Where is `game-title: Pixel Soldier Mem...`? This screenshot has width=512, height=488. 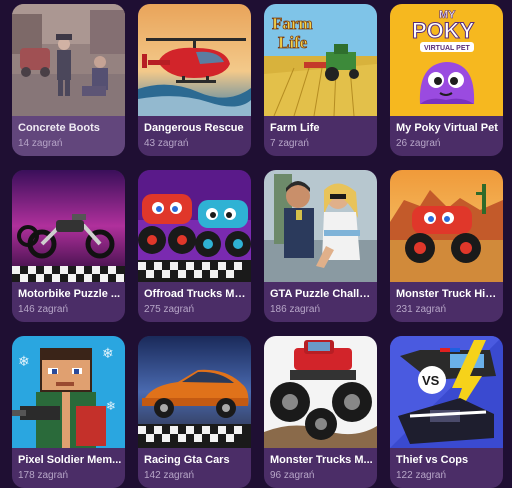
game-title: Pixel Soldier Mem... is located at coordinates (70, 460).